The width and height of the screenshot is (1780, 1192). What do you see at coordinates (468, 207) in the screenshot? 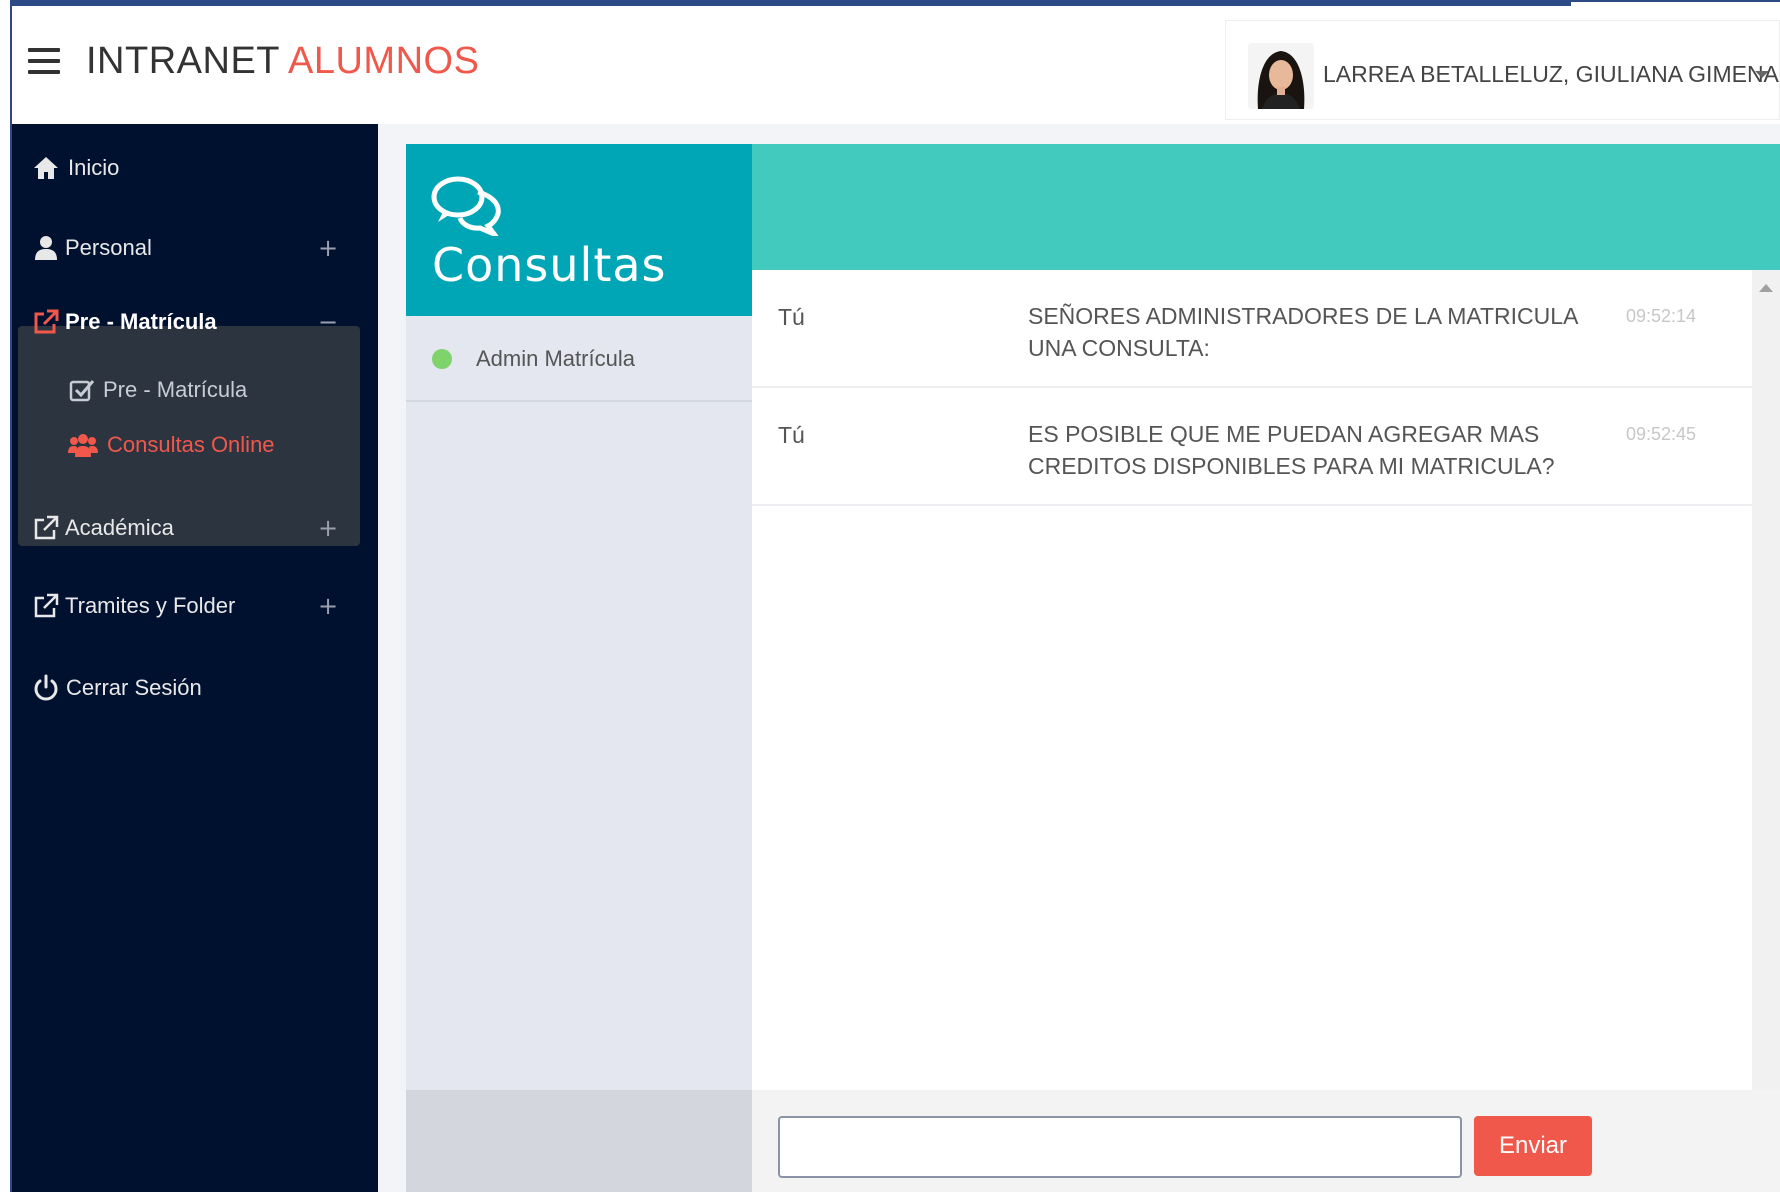
I see `chat-bubbles-icon` at bounding box center [468, 207].